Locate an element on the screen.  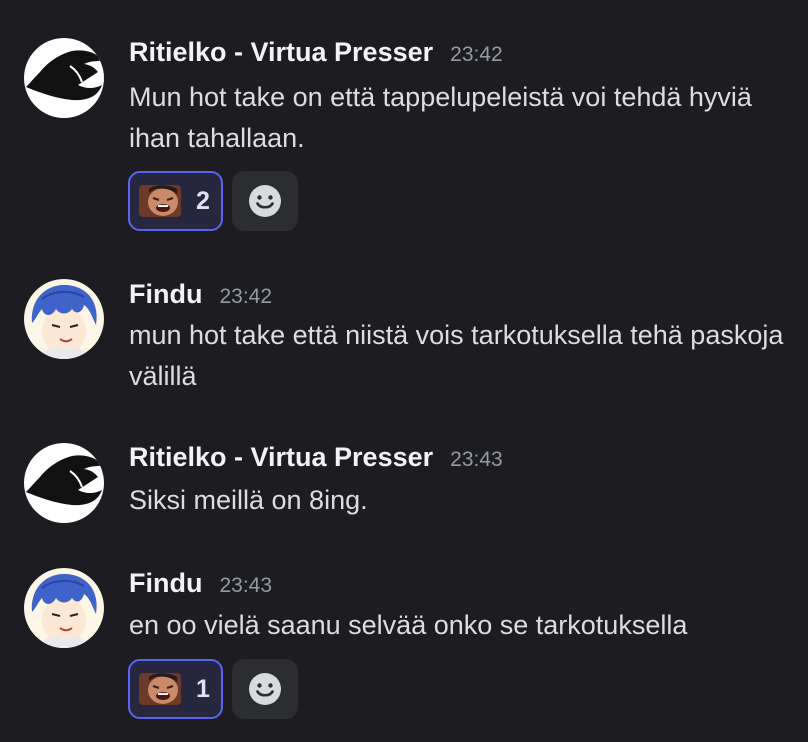
reaction-button: 2 is located at coordinates (175, 201).